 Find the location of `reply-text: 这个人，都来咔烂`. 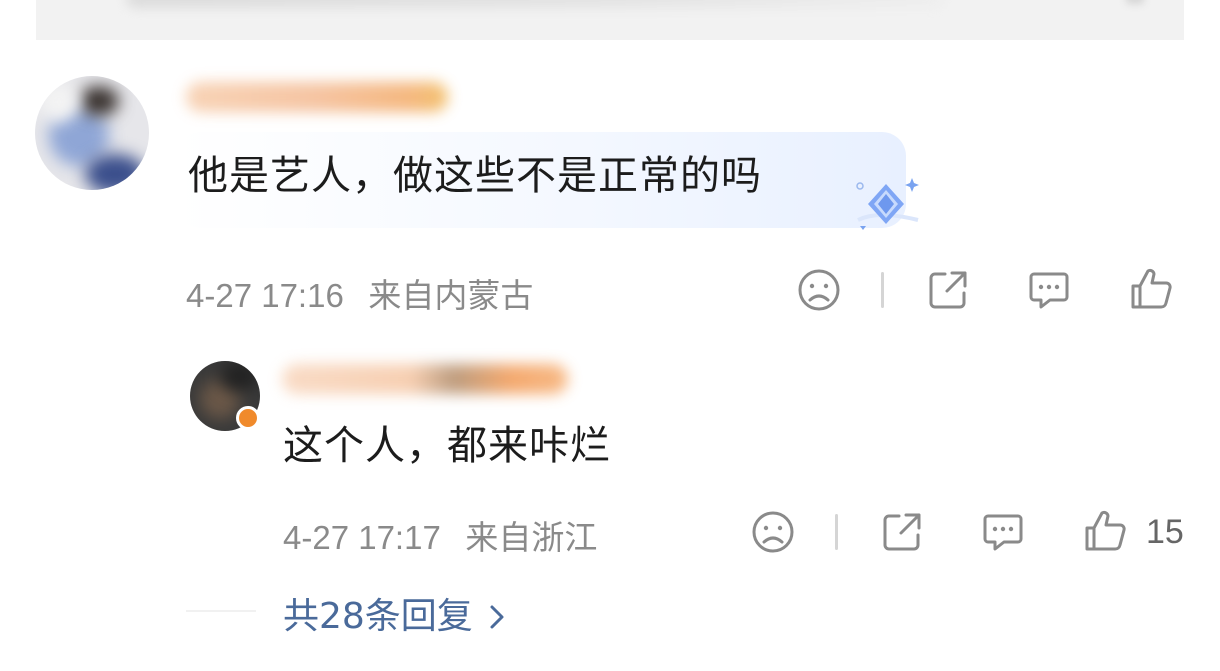

reply-text: 这个人，都来咔烂 is located at coordinates (447, 446).